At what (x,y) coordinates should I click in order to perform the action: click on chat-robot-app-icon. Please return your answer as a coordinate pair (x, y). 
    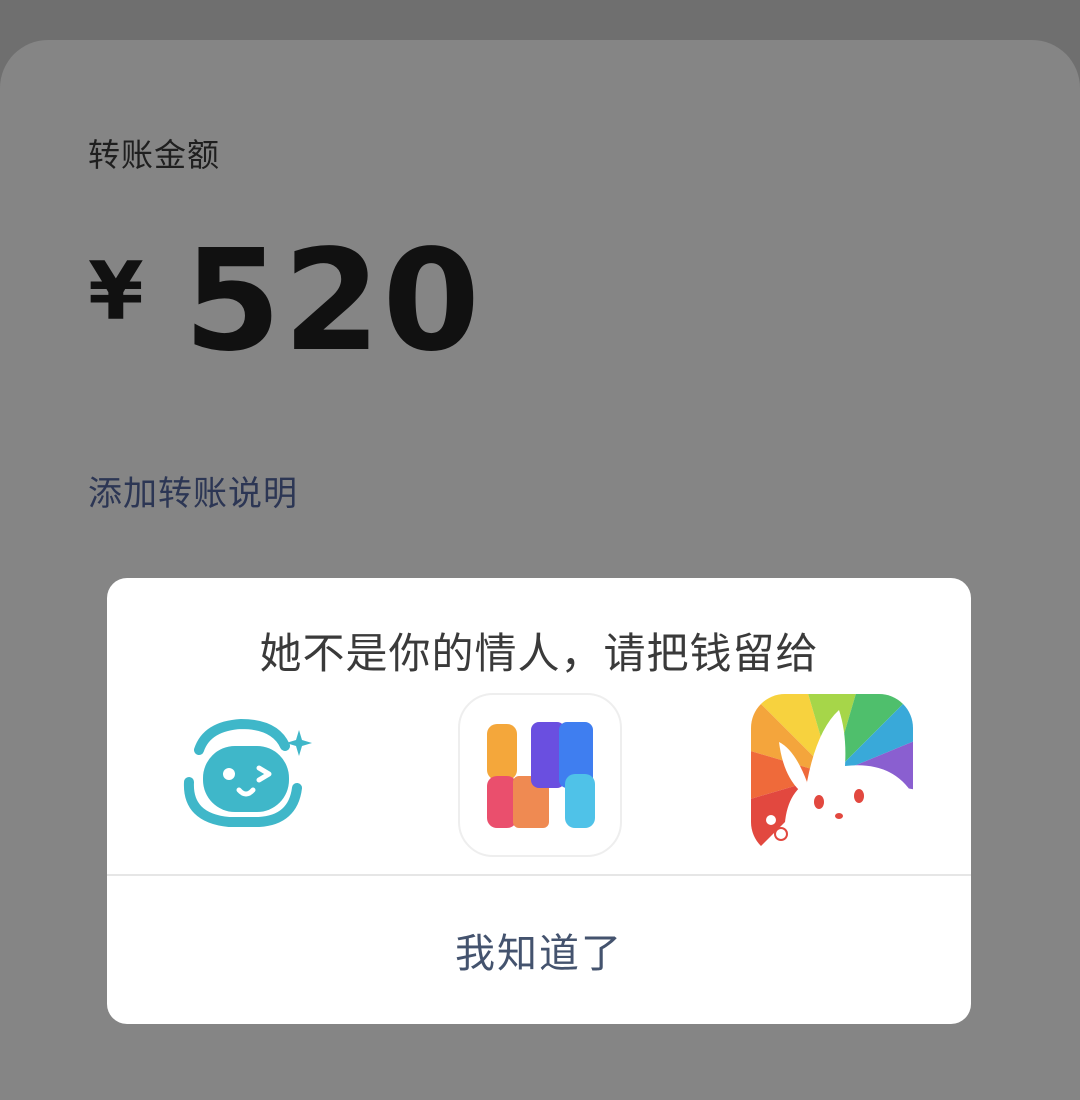
    Looking at the image, I should click on (244, 775).